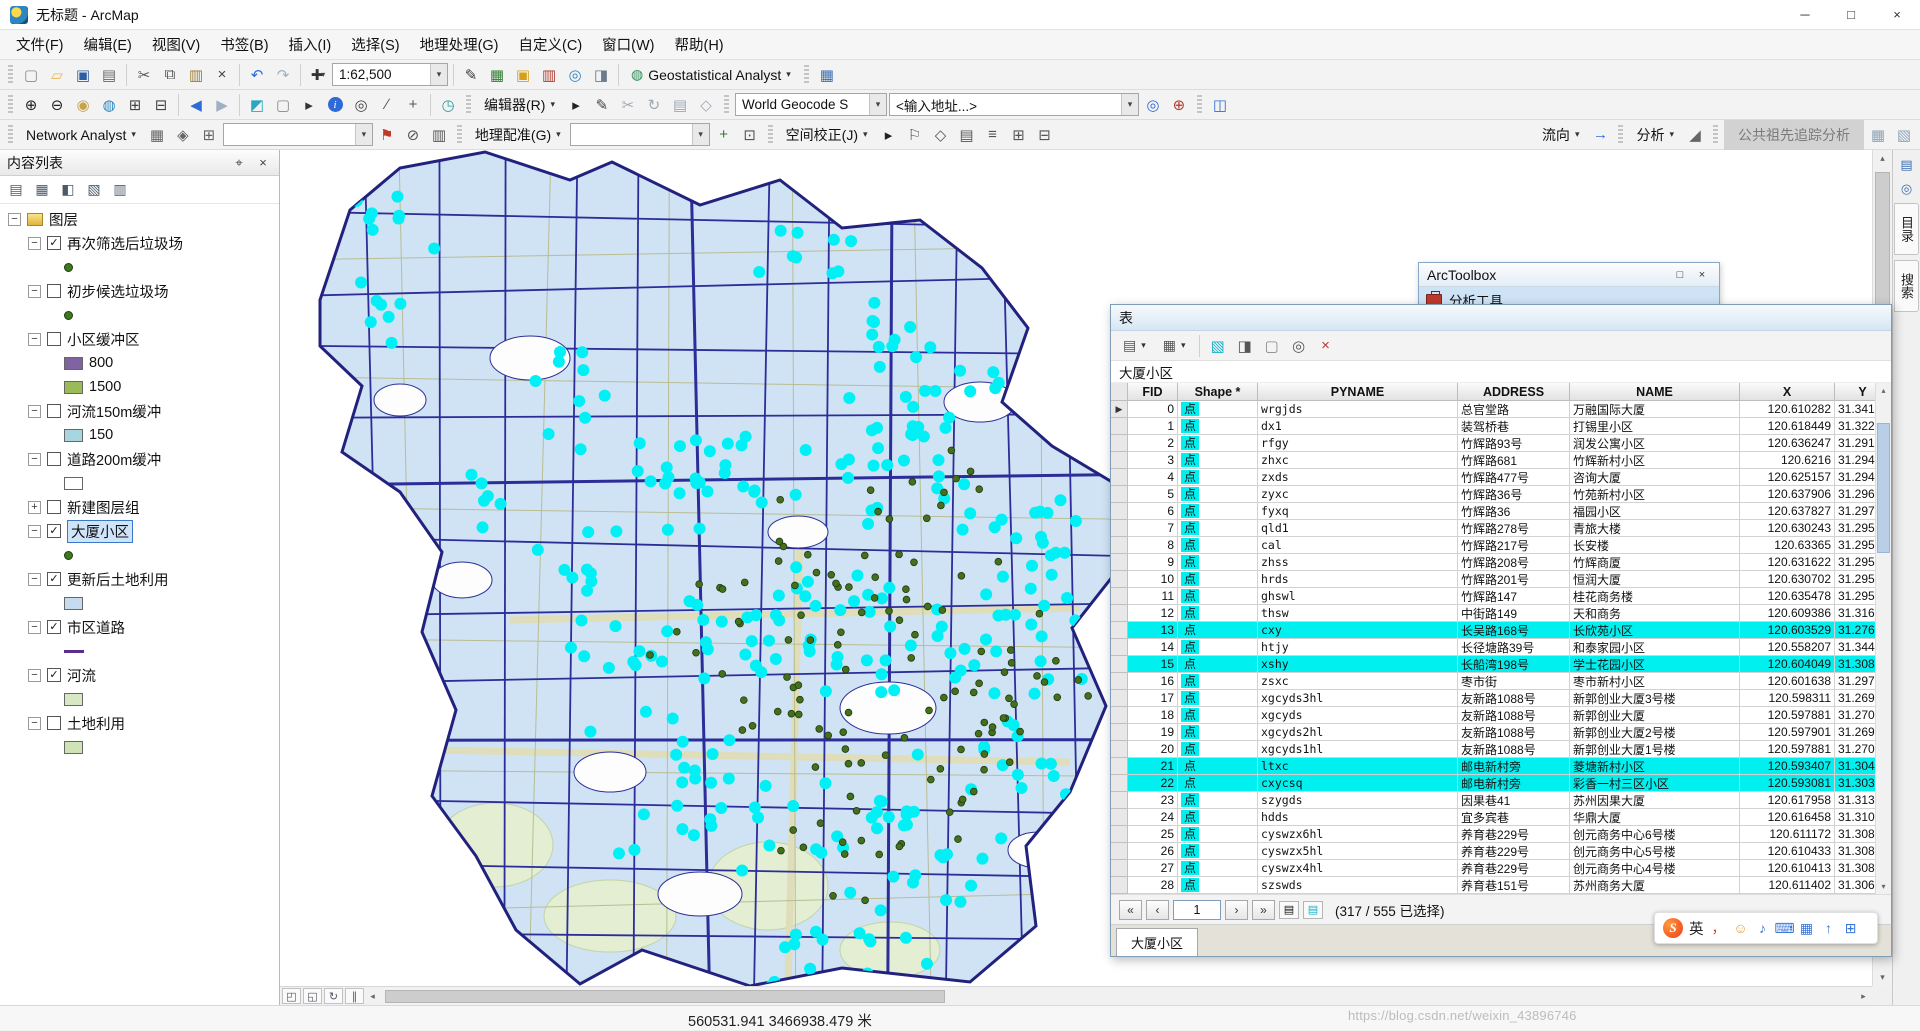  What do you see at coordinates (139, 531) in the screenshot?
I see `layer-building-community: − ✓ 大厦小区` at bounding box center [139, 531].